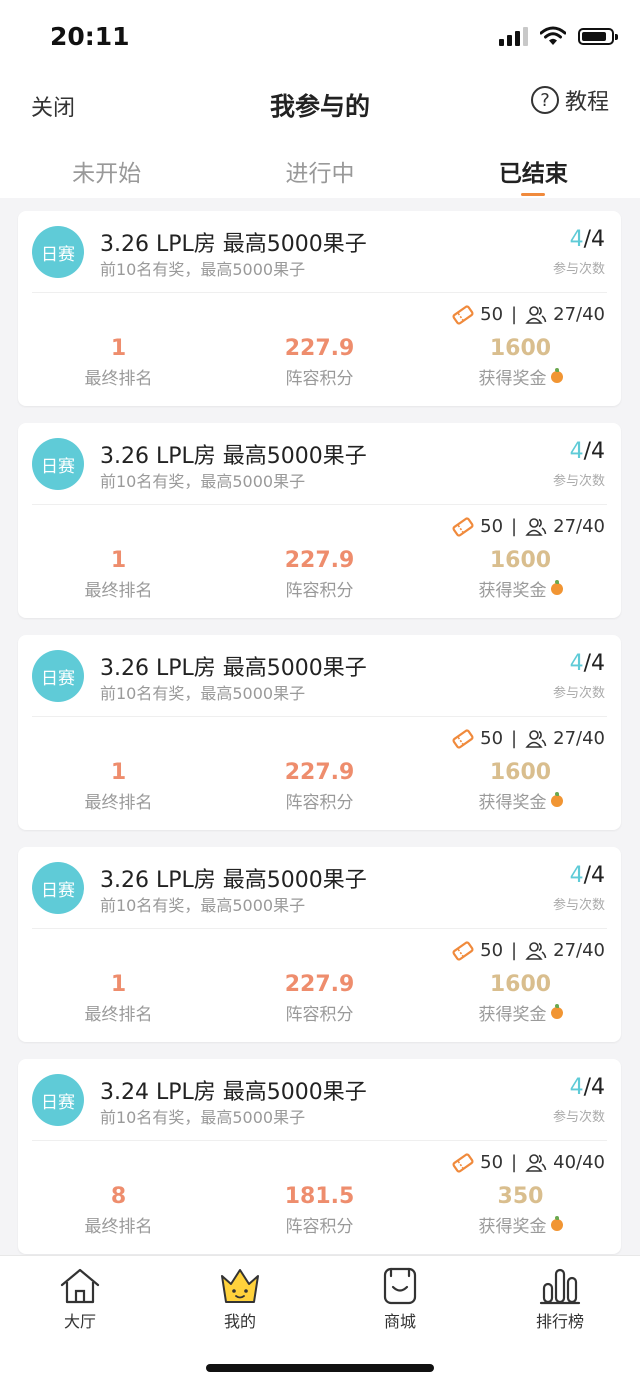  What do you see at coordinates (598, 36) in the screenshot?
I see `battery-icon` at bounding box center [598, 36].